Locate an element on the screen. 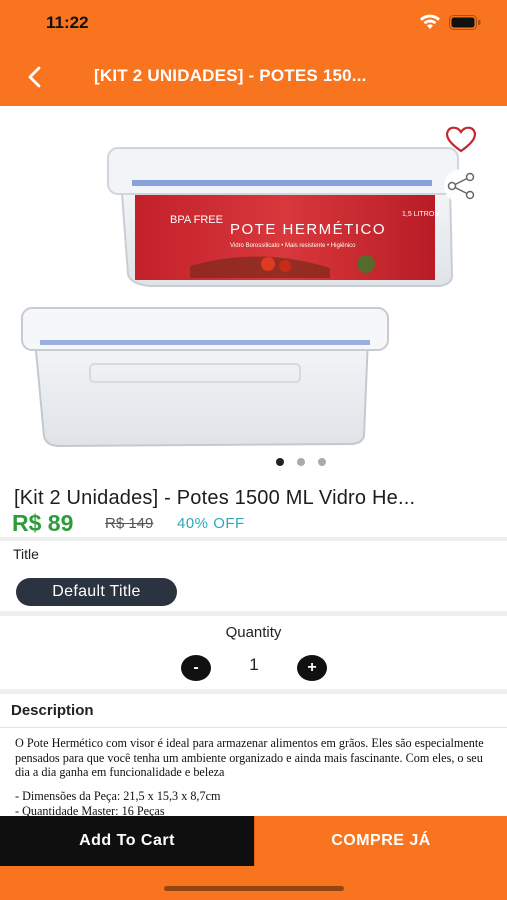 The width and height of the screenshot is (507, 900). wifi-icon is located at coordinates (430, 21).